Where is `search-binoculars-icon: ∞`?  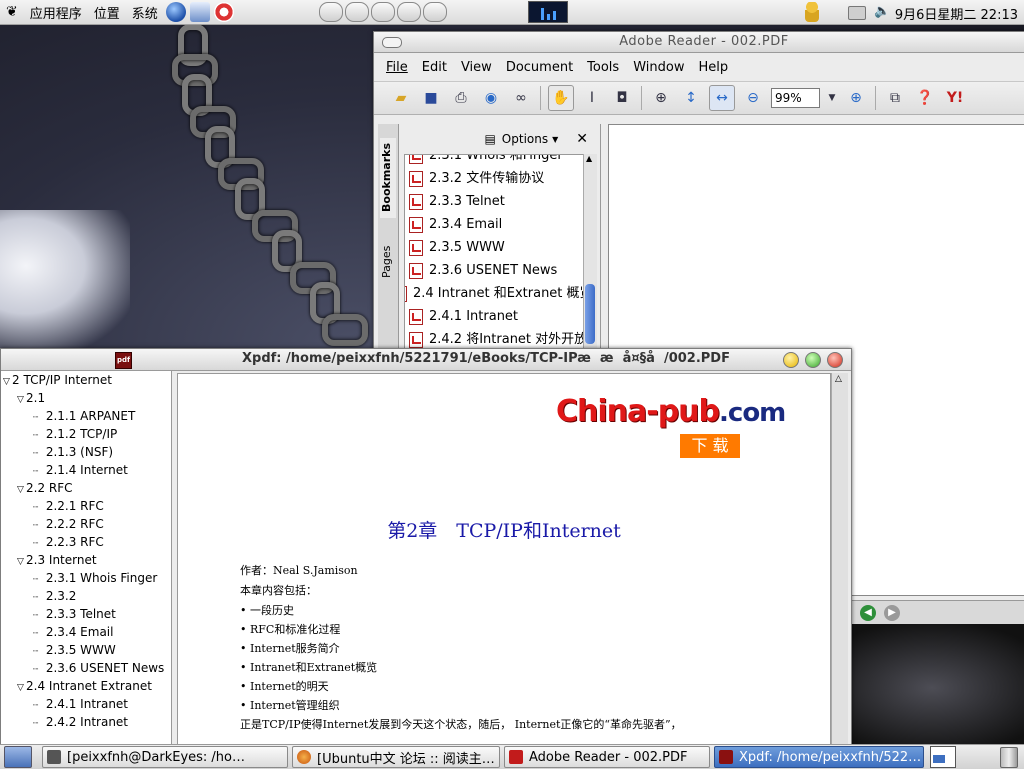
search-binoculars-icon: ∞ is located at coordinates (521, 98).